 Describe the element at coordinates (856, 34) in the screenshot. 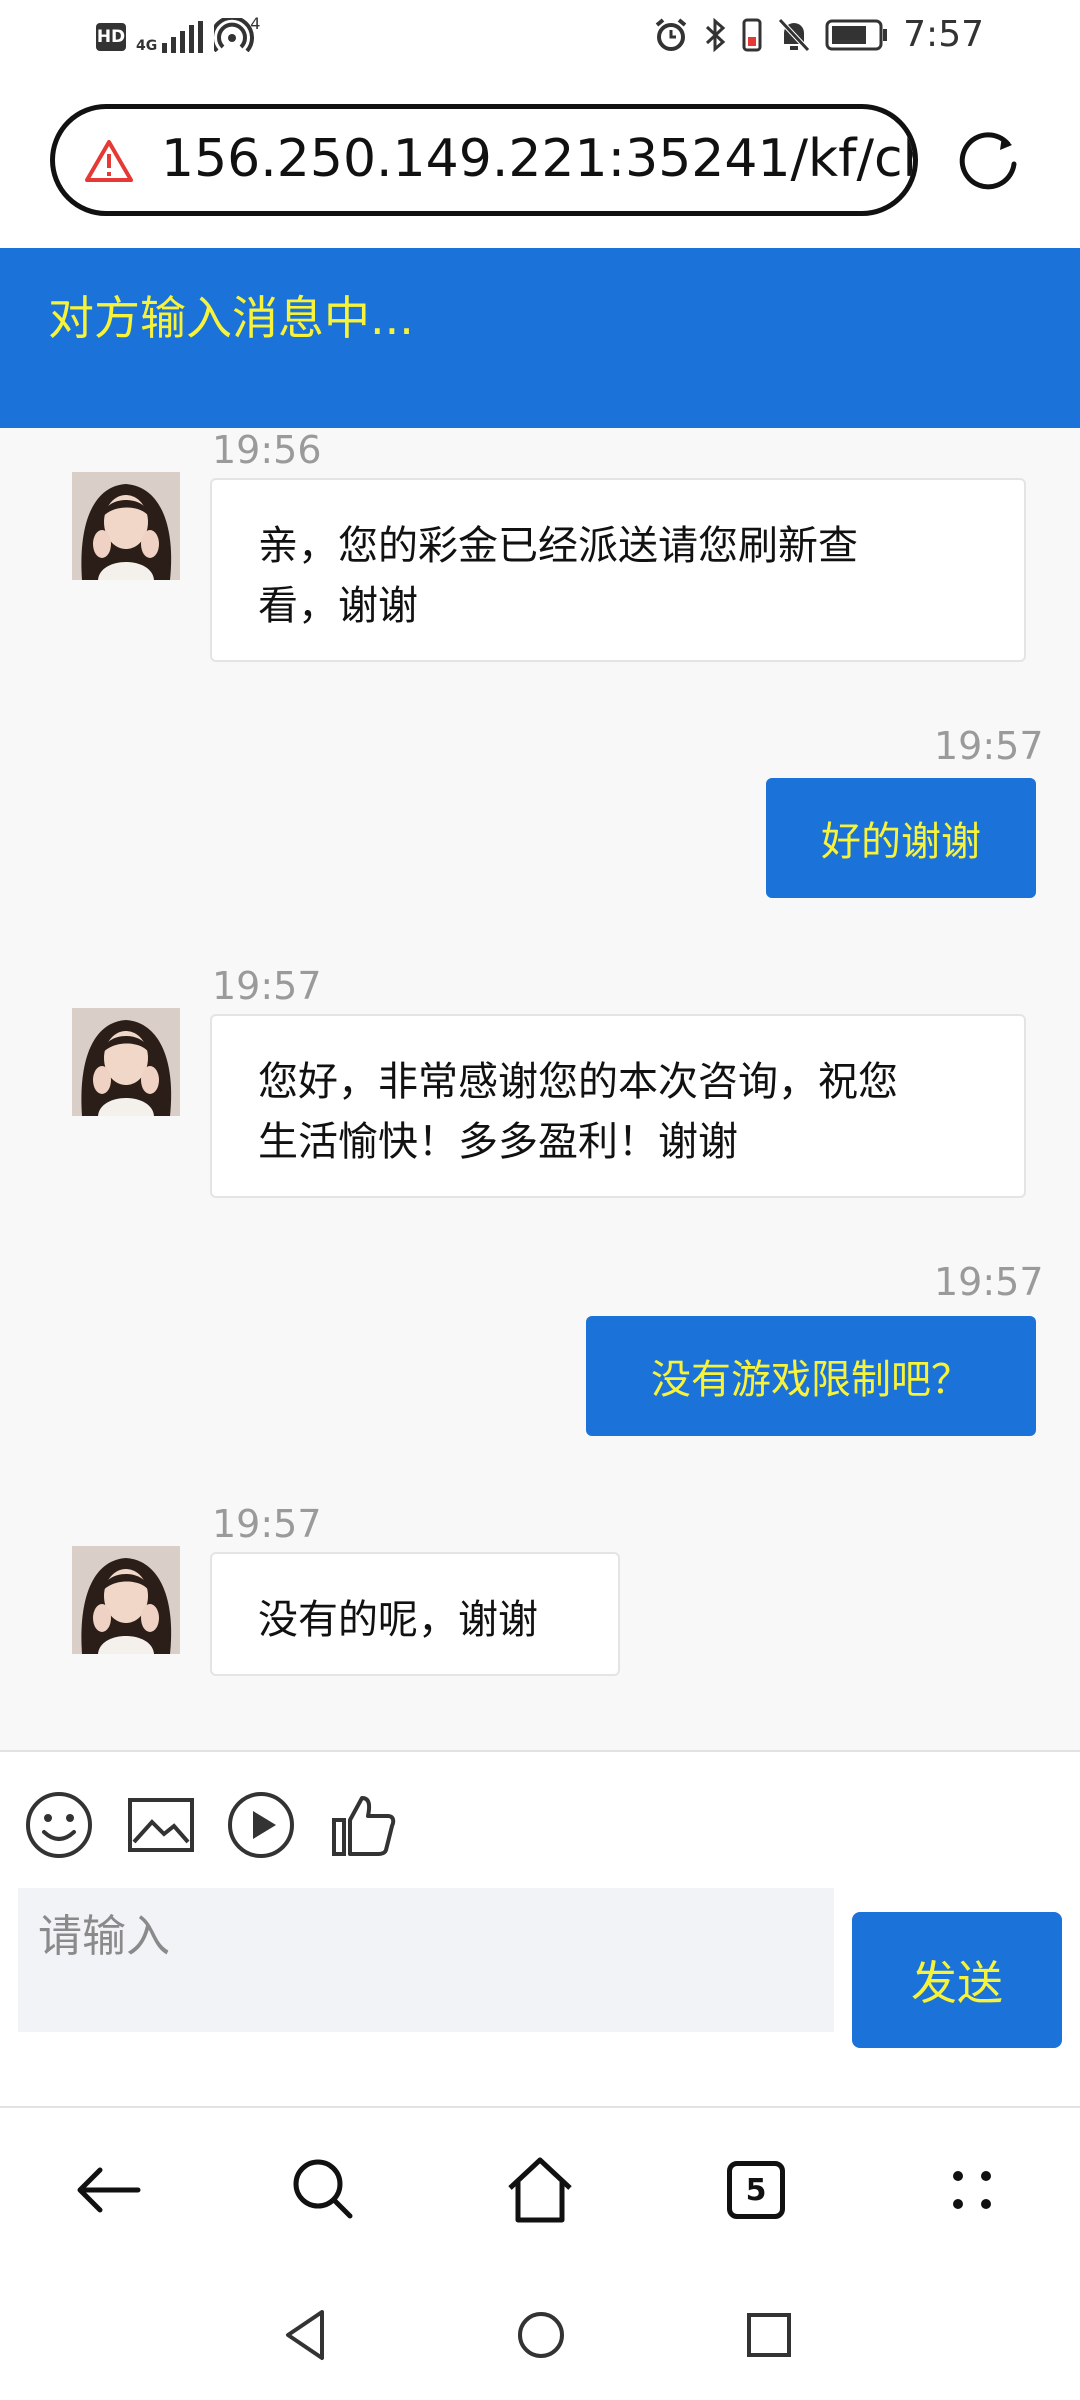

I see `battery-icon` at that location.